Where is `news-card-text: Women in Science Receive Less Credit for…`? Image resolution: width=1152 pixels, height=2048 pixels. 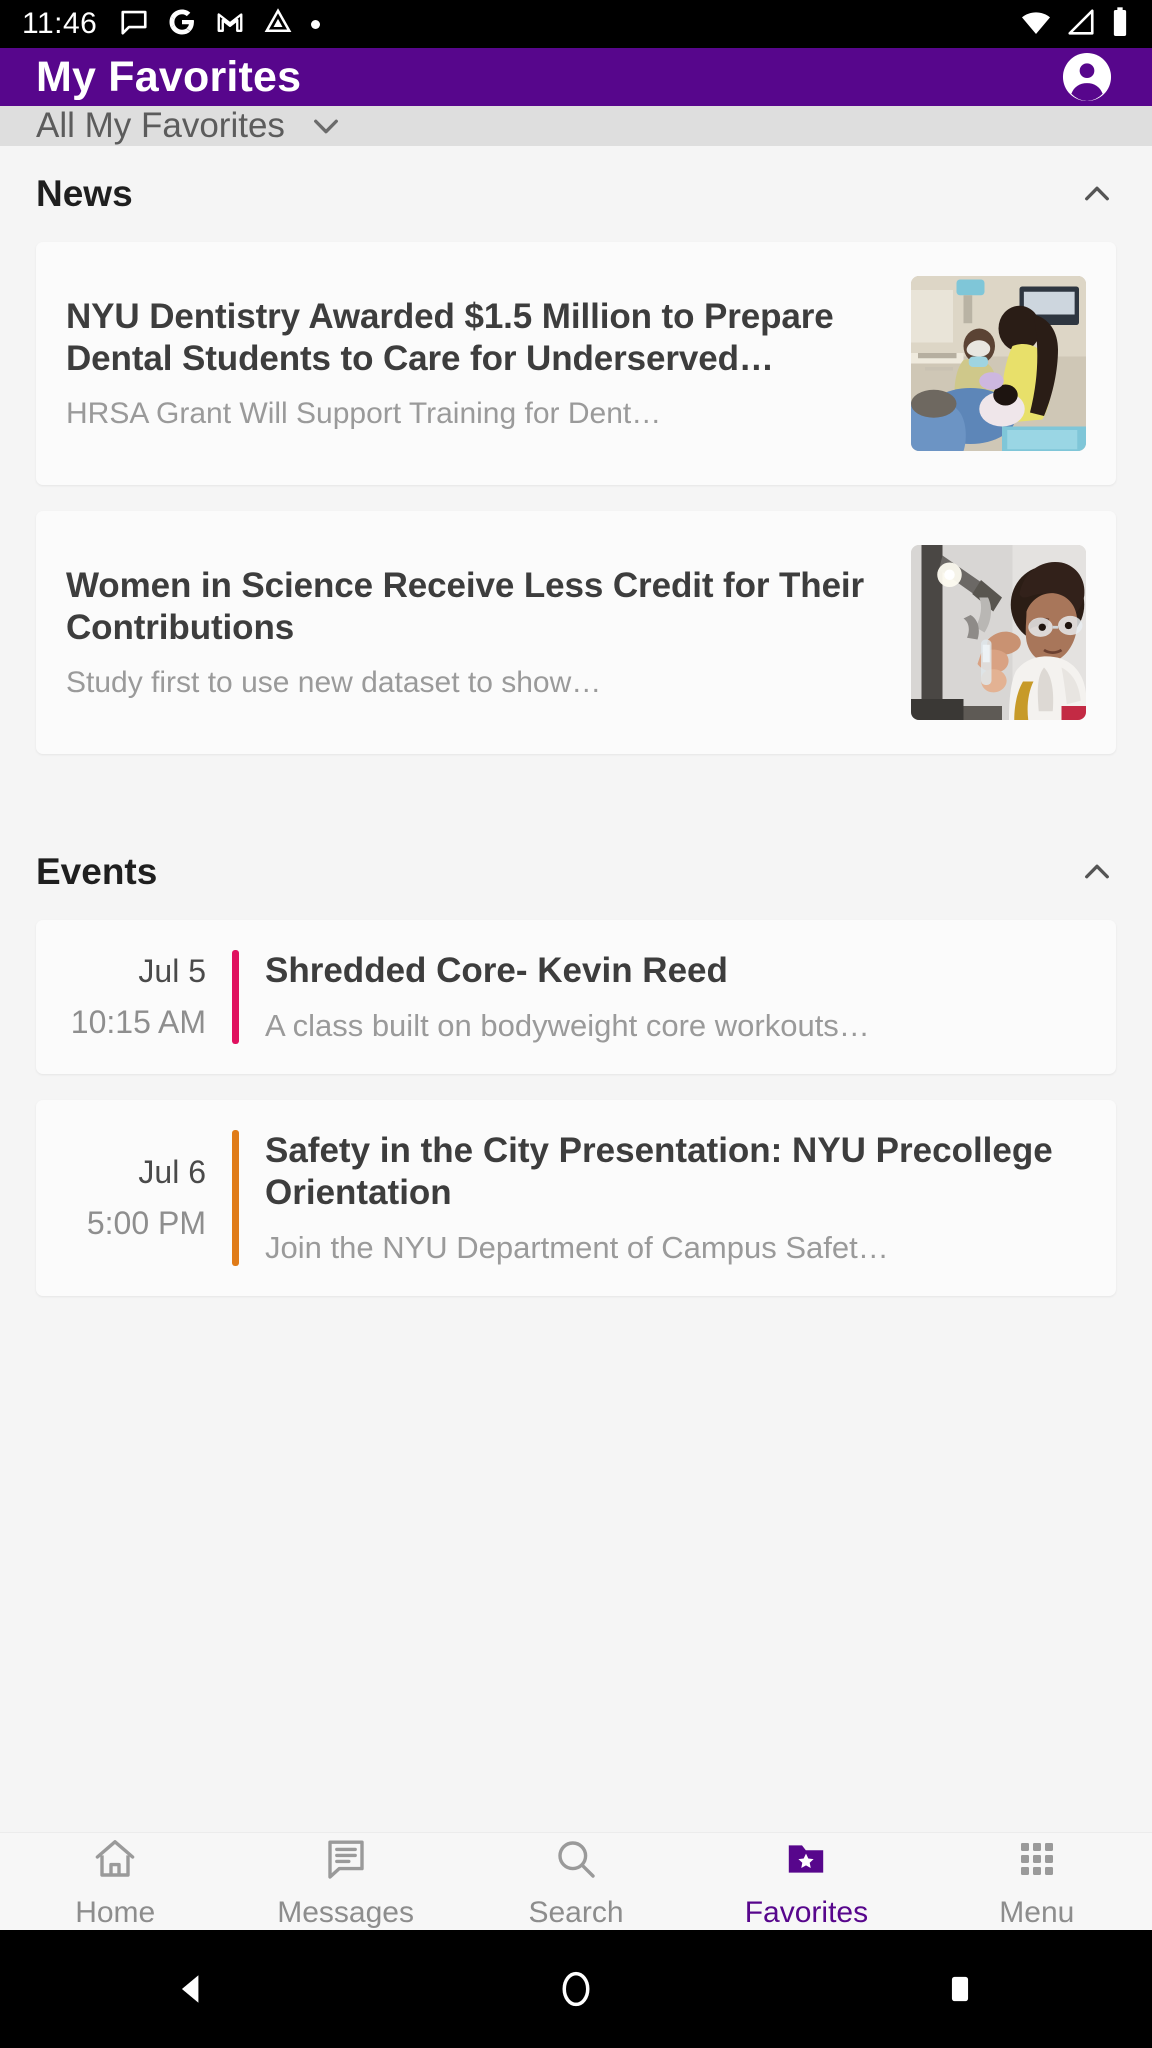
news-card-text: Women in Science Receive Less Credit for… is located at coordinates (476, 632).